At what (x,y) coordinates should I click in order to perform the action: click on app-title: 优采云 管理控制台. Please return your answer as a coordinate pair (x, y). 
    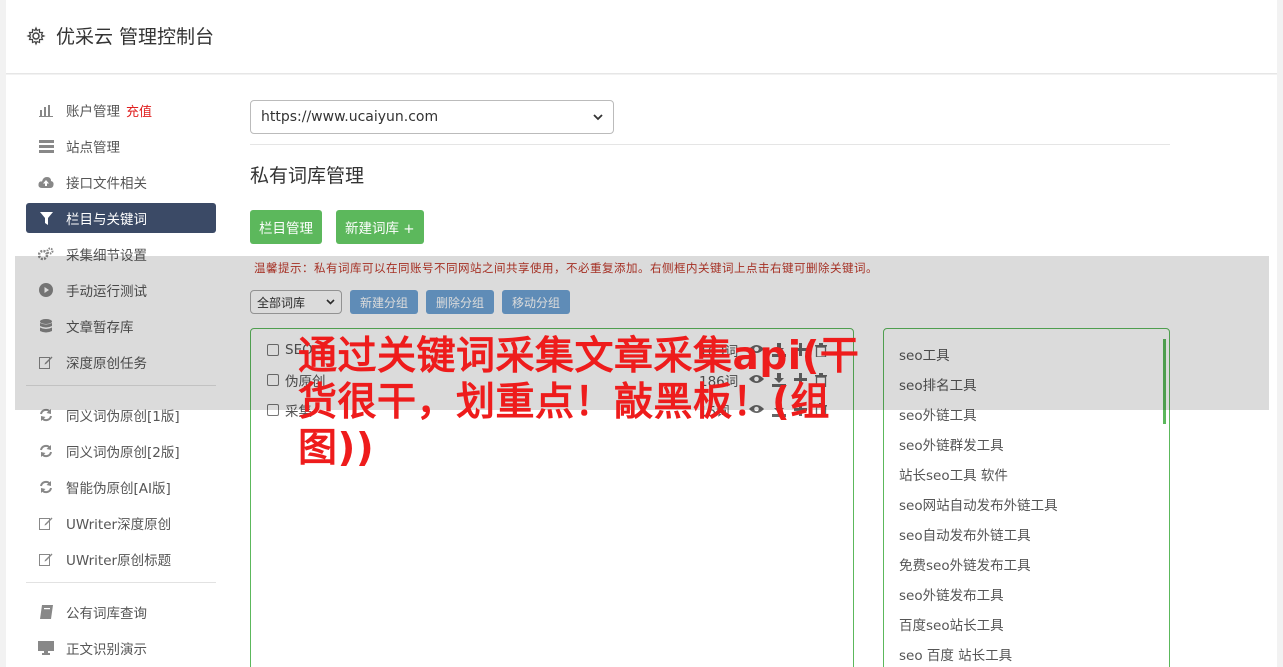
    Looking at the image, I should click on (135, 37).